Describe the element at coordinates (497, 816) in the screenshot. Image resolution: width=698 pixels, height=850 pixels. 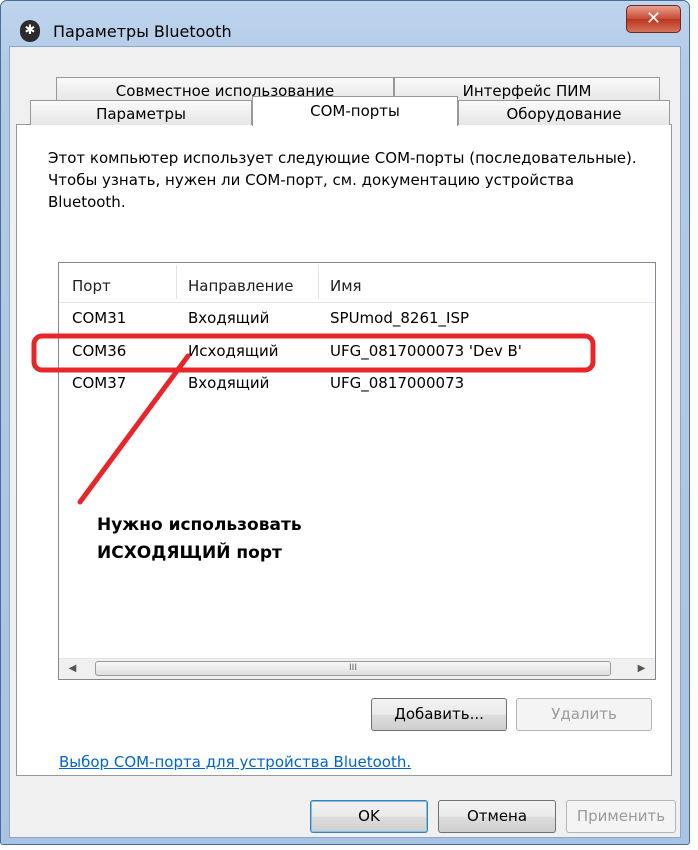
I see `cancel-button: Отмена` at that location.